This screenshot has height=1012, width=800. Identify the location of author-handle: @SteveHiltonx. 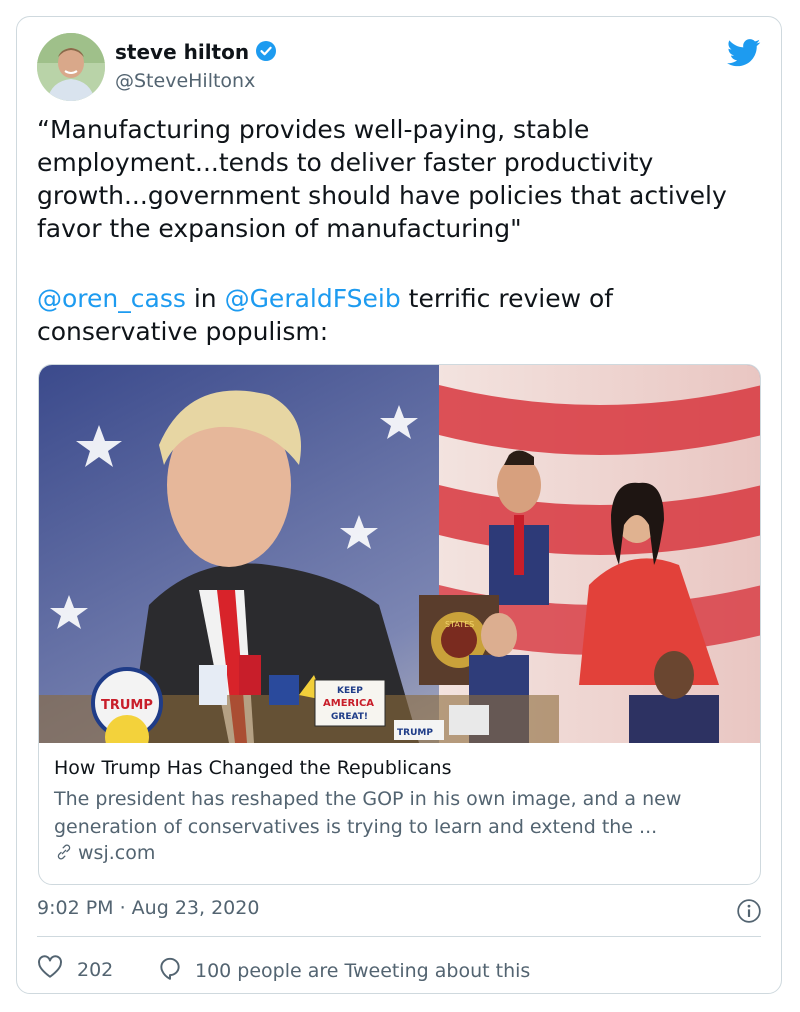
(185, 81).